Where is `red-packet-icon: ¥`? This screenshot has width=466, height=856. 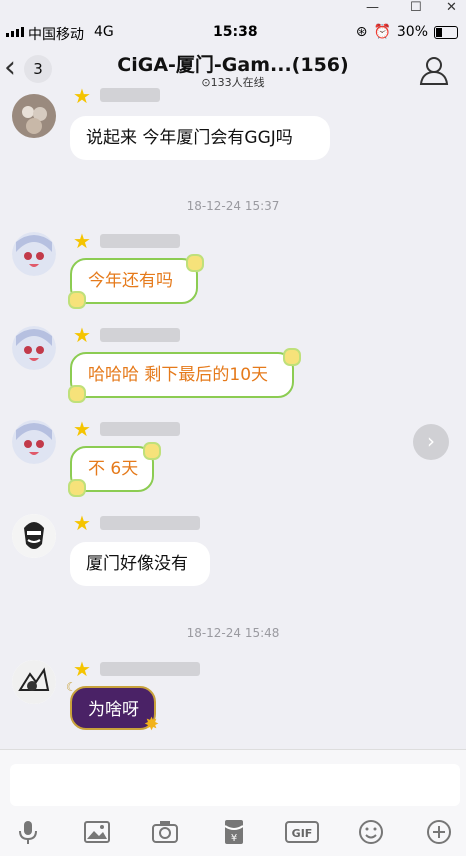
red-packet-icon: ¥ is located at coordinates (234, 832).